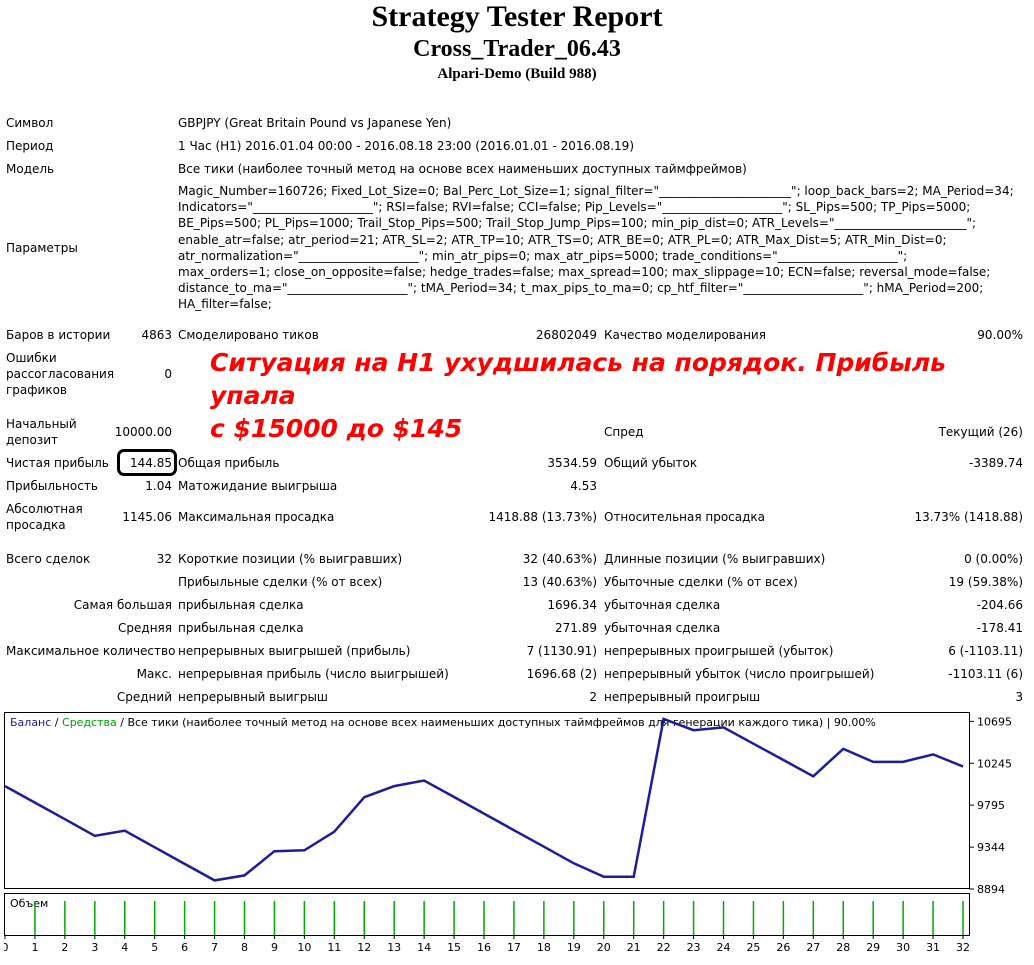 This screenshot has height=965, width=1034. Describe the element at coordinates (985, 582) in the screenshot. I see `loss-trades-value: 19 (59.38%)` at that location.